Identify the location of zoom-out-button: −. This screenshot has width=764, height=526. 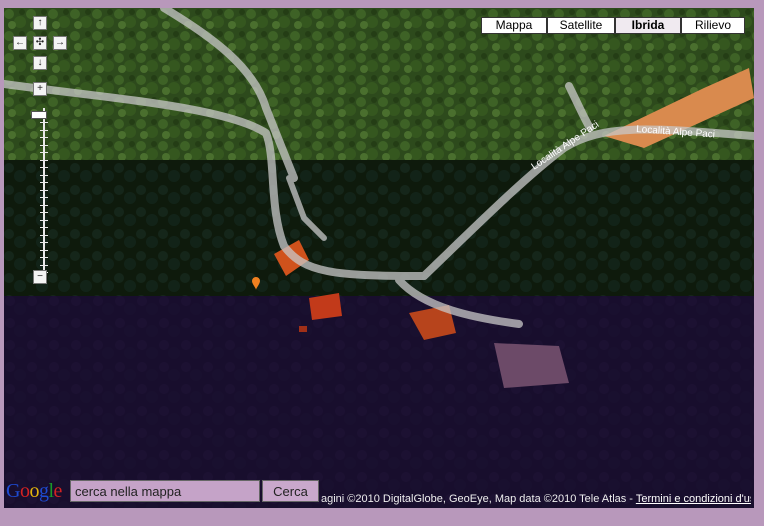
(40, 277).